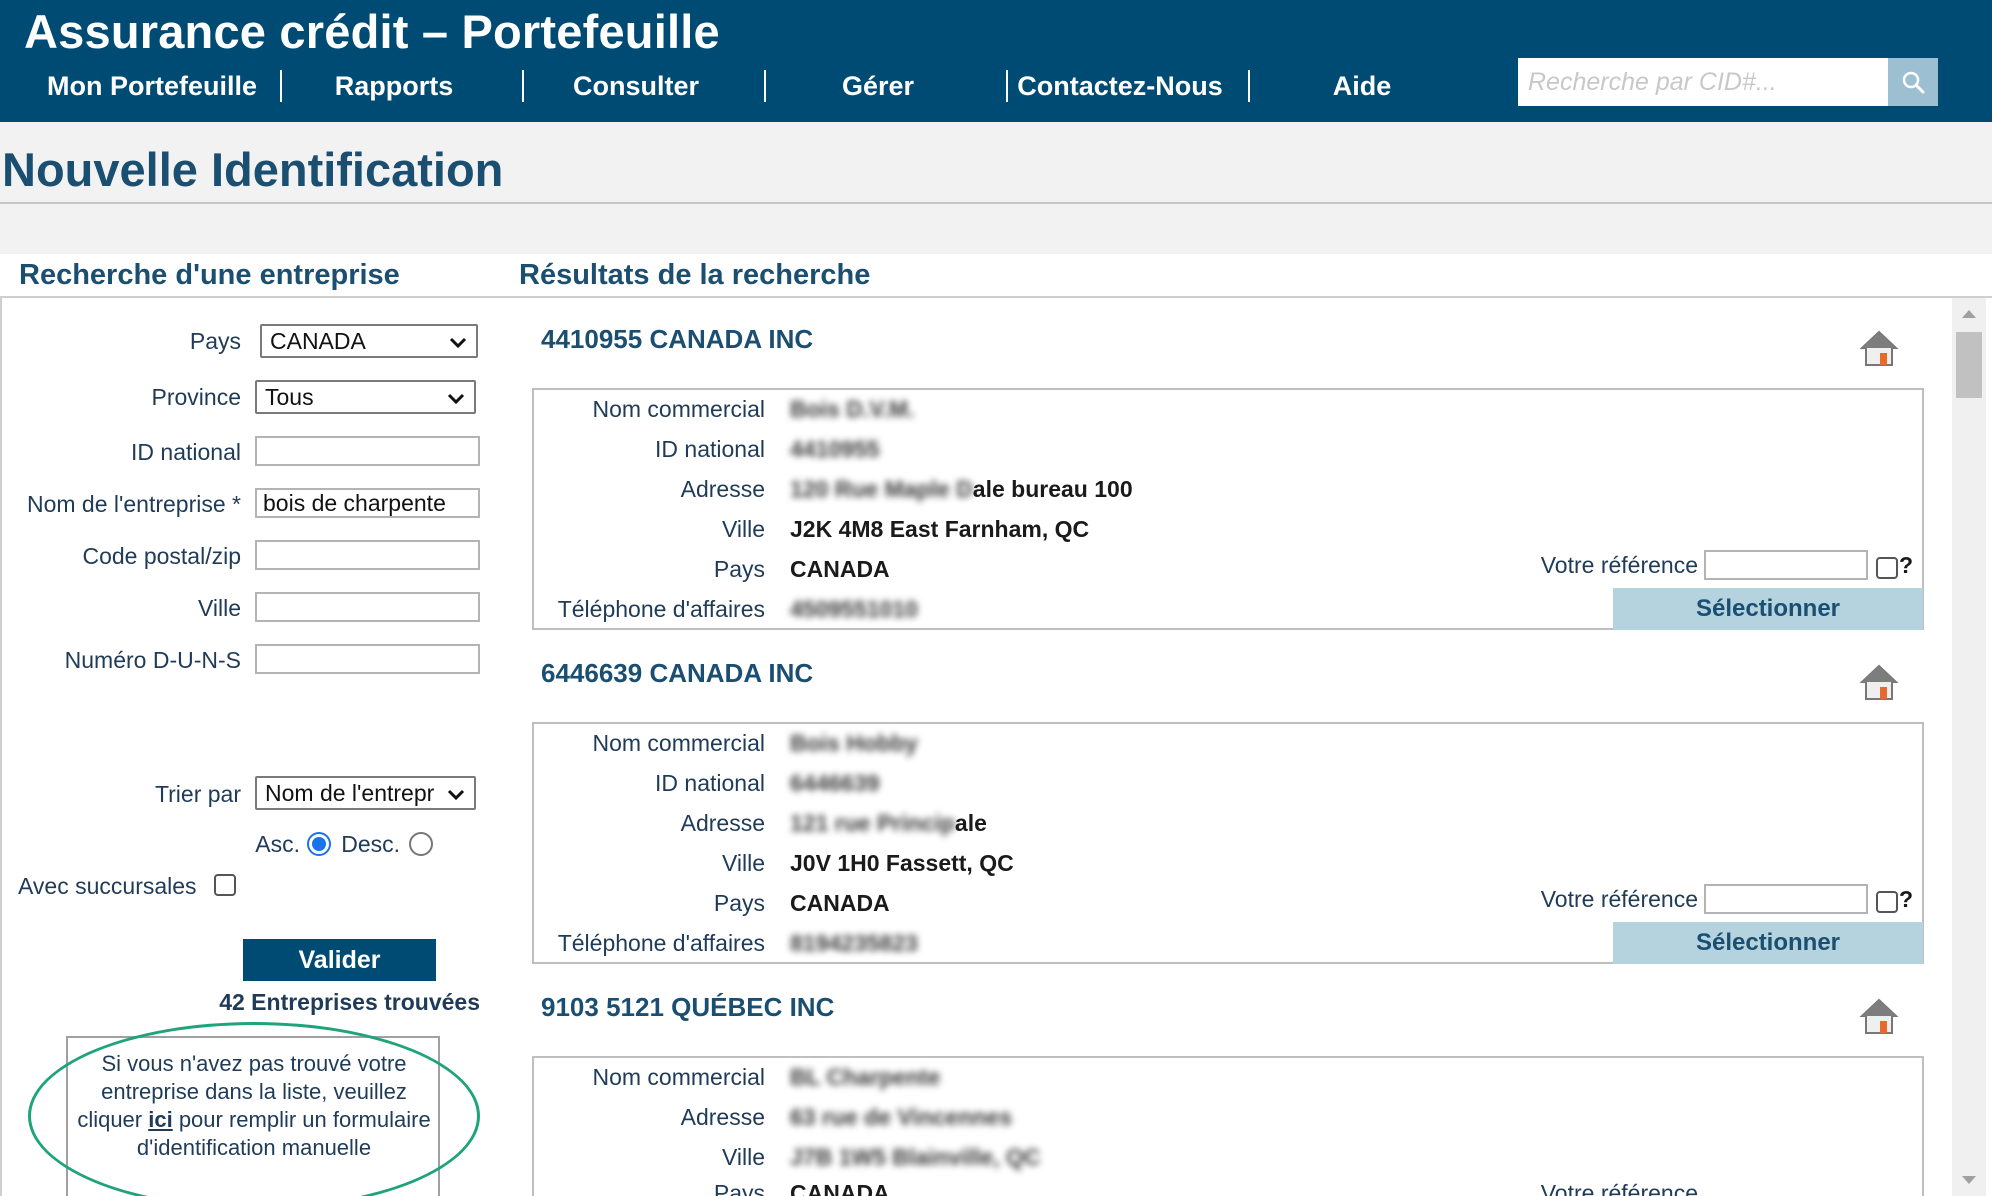 This screenshot has height=1196, width=1992. I want to click on id-national-input, so click(367, 451).